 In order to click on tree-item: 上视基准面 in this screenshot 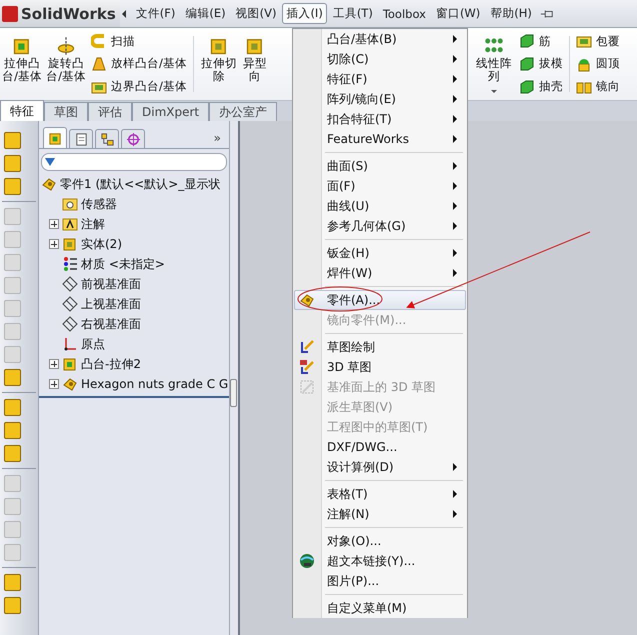, I will do `click(111, 304)`.